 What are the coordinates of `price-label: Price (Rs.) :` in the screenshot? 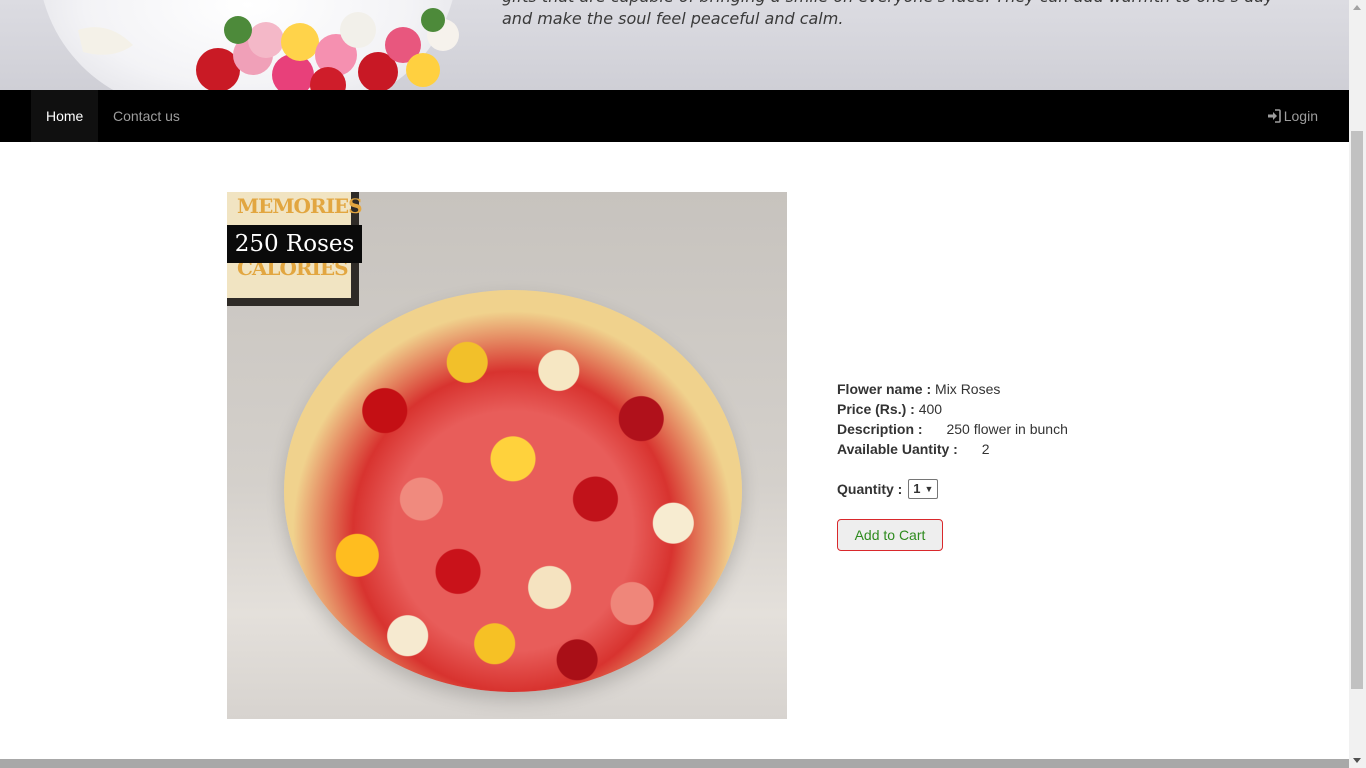 It's located at (876, 409).